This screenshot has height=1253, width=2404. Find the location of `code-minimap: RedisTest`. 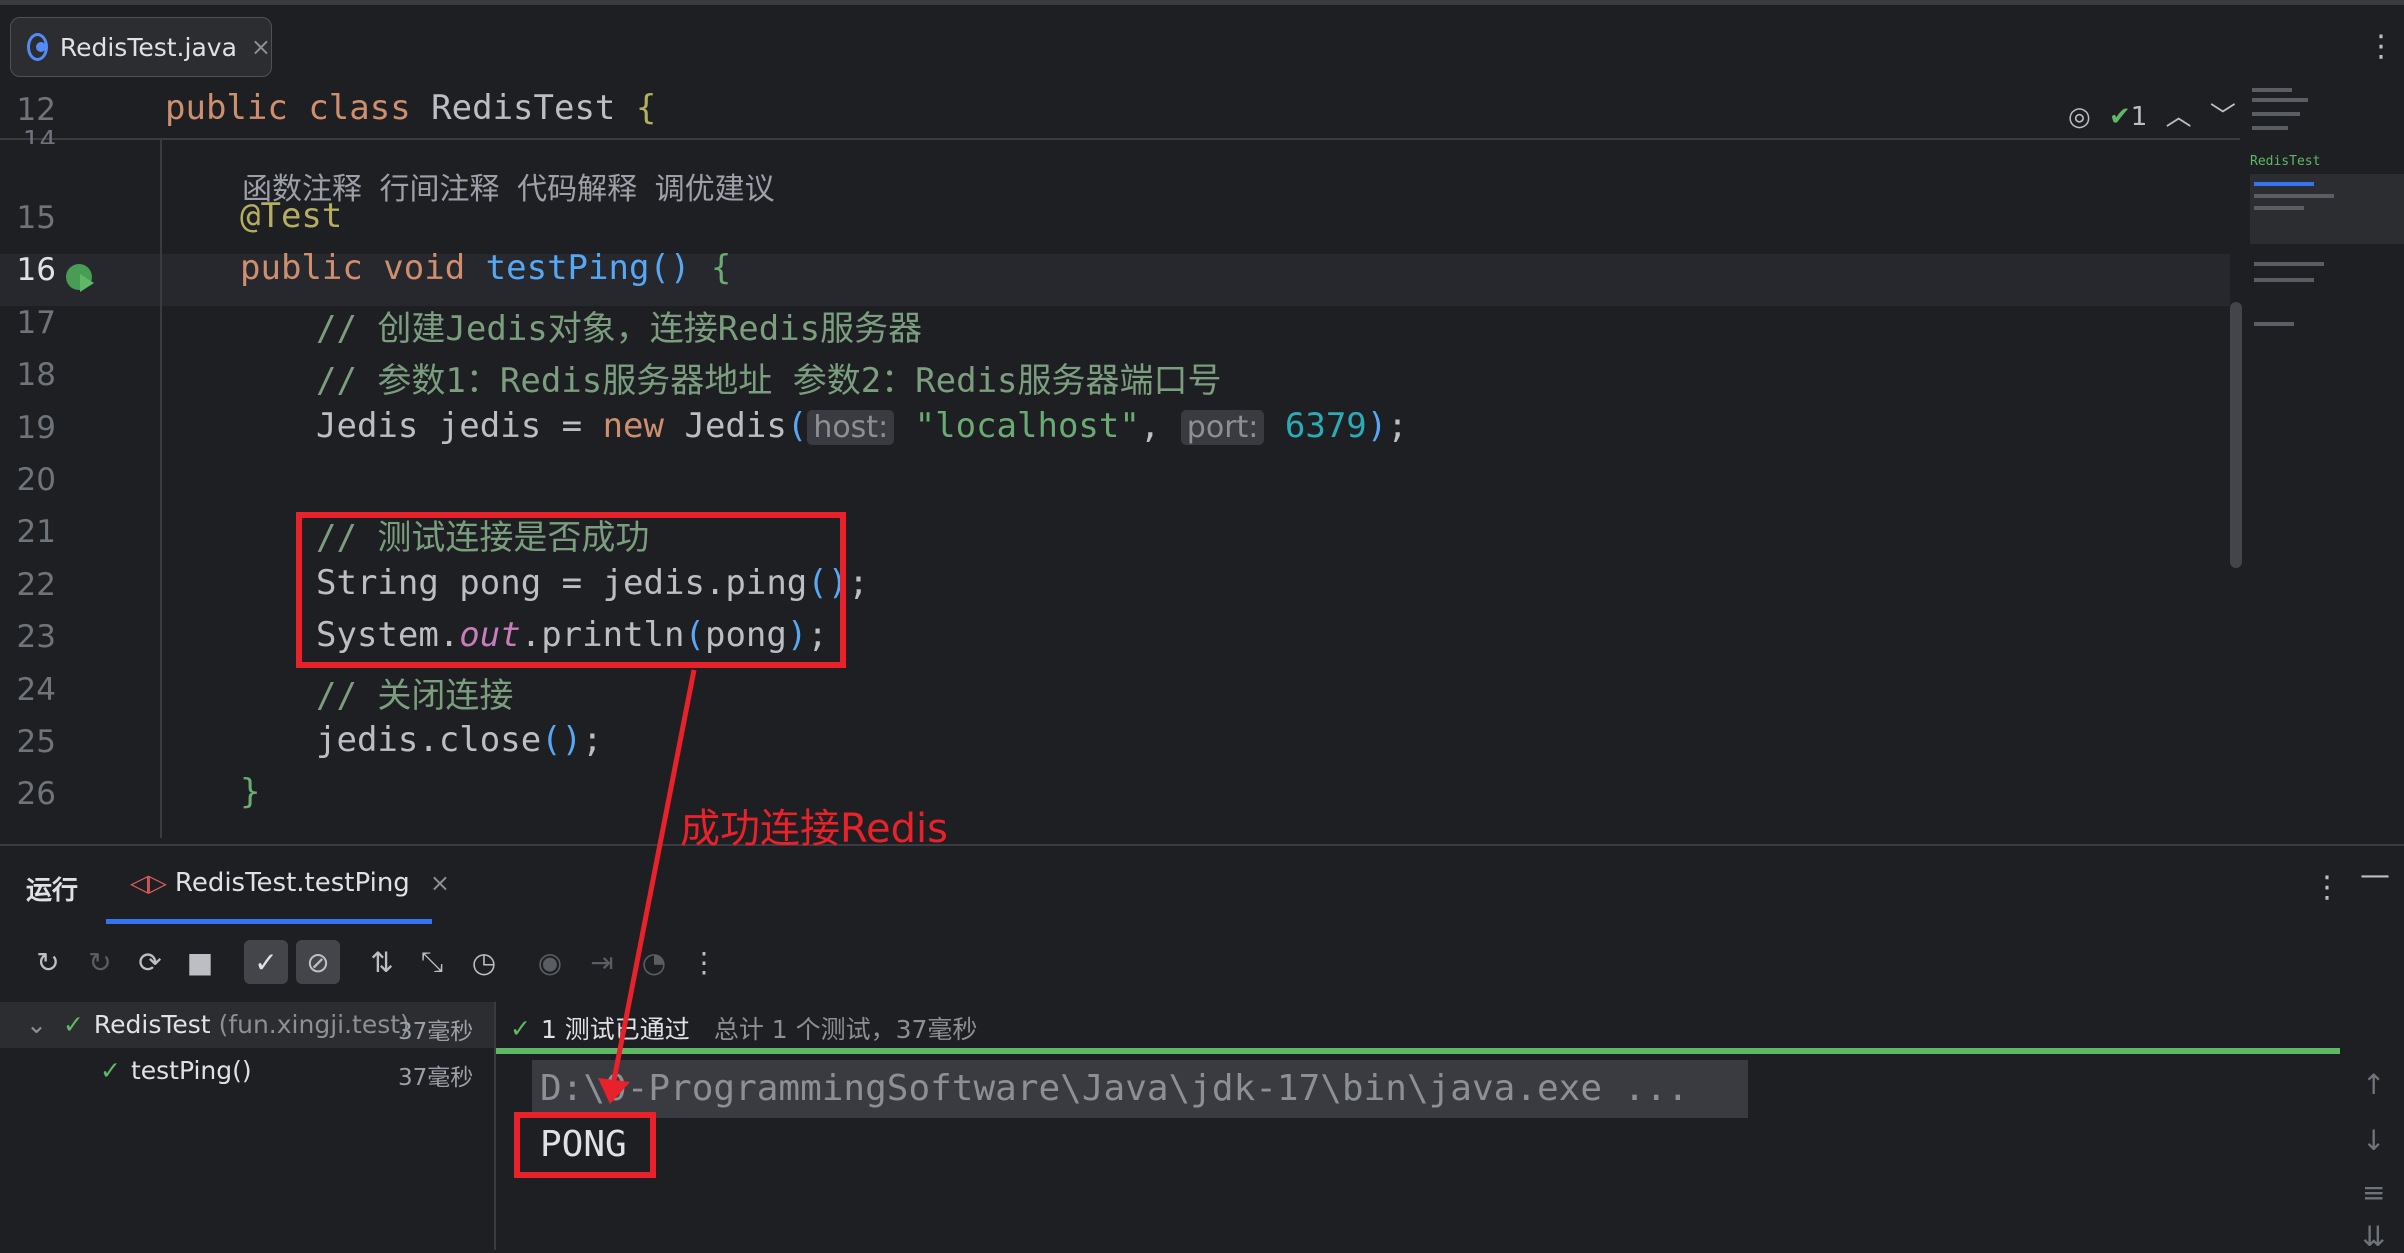

code-minimap: RedisTest is located at coordinates (2326, 463).